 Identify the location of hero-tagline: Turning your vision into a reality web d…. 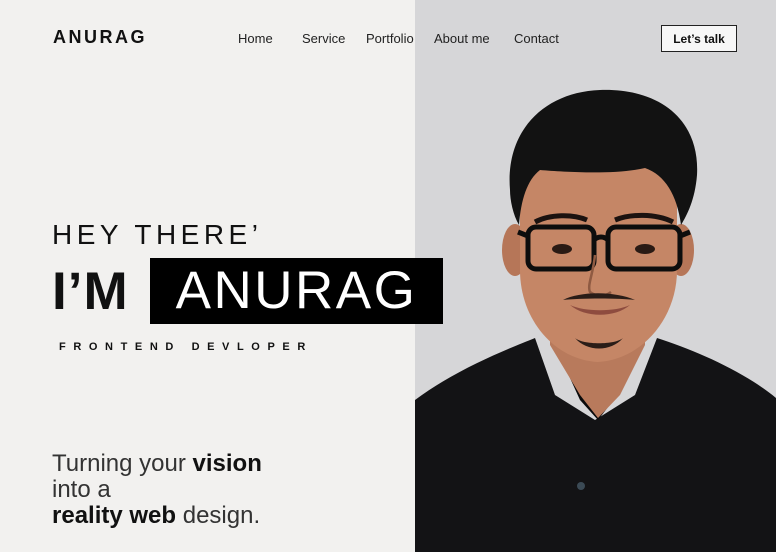
(157, 490).